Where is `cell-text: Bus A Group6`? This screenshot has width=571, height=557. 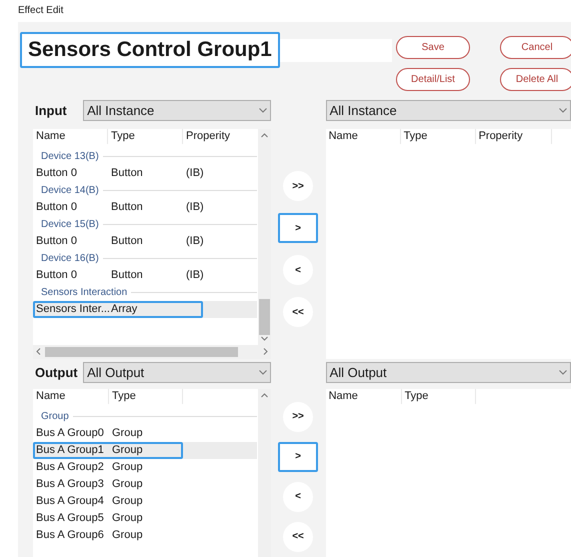 cell-text: Bus A Group6 is located at coordinates (70, 536).